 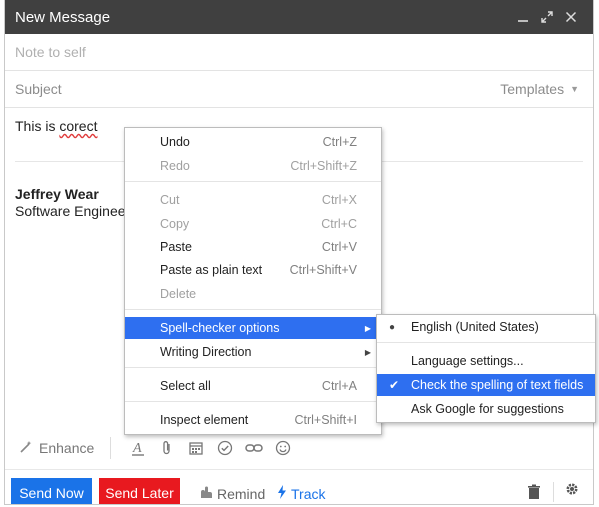 I want to click on track-label: Track, so click(x=308, y=493).